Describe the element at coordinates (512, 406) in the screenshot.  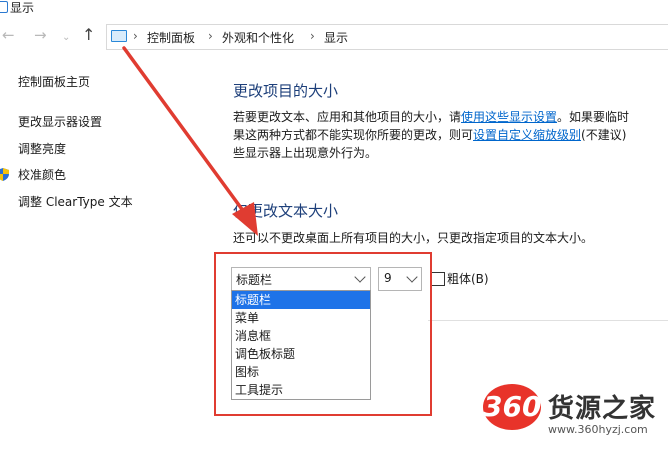
I see `watermark-logo-text: 360` at that location.